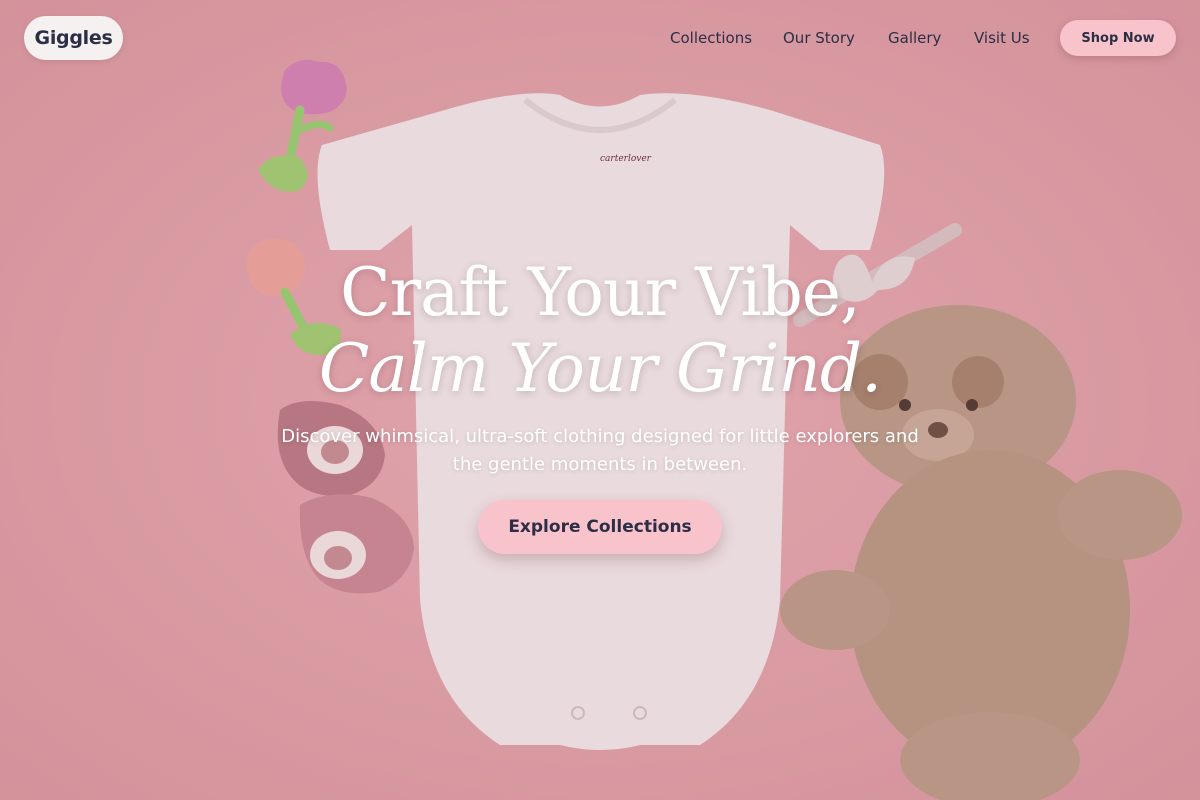 The width and height of the screenshot is (1200, 800). I want to click on hero-title-line1: Craft Your Vibe,, so click(600, 292).